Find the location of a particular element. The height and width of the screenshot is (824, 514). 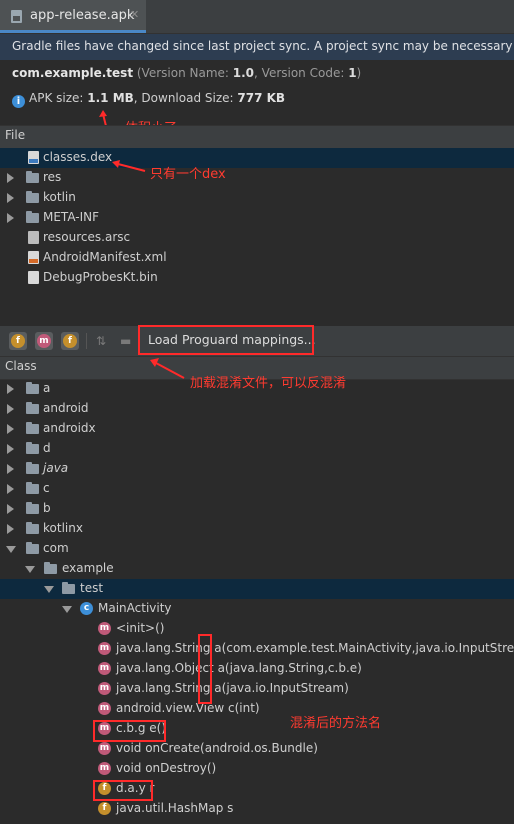

version-meta: (Version Name: 1.0, Version Code: 1) is located at coordinates (247, 73).